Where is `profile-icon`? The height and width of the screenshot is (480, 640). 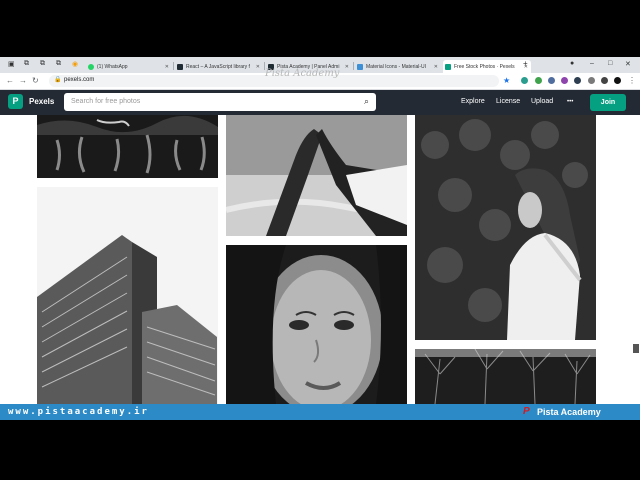 profile-icon is located at coordinates (617, 80).